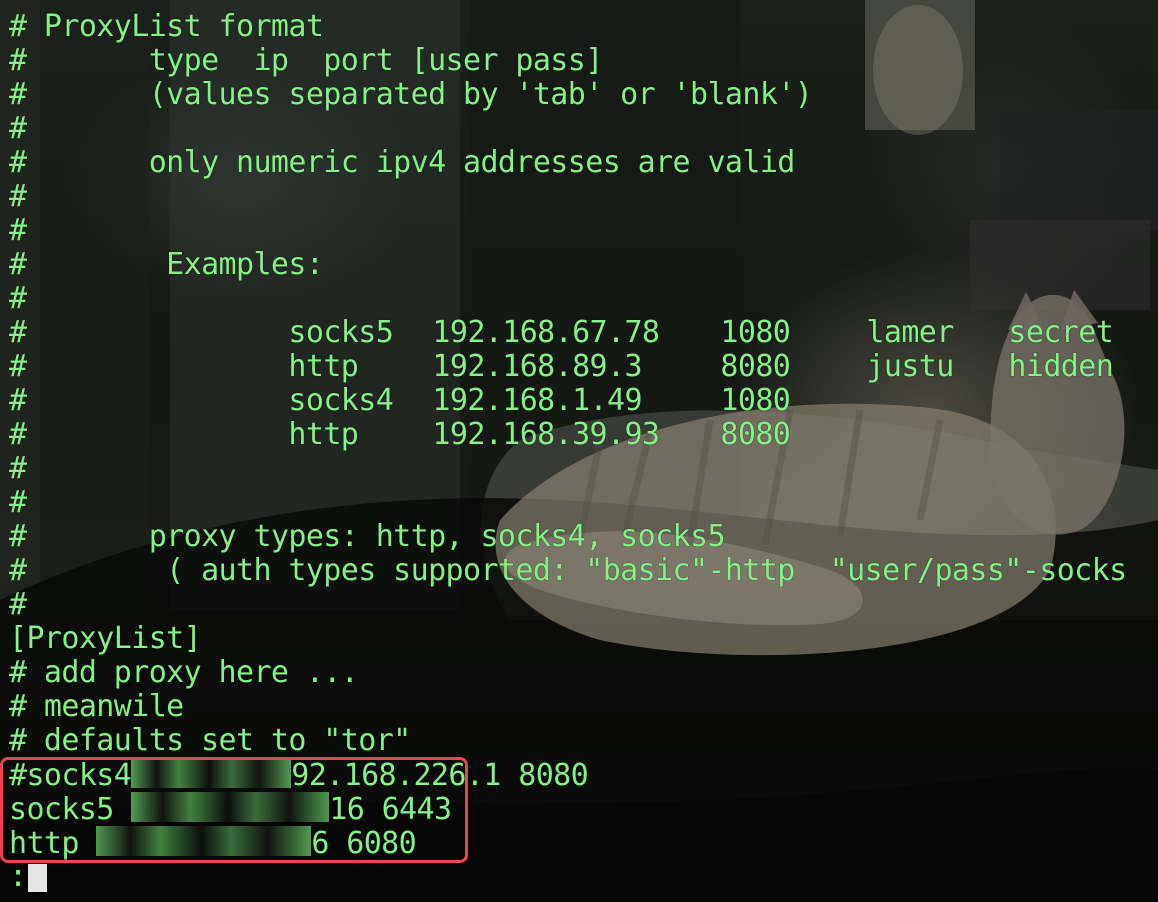  Describe the element at coordinates (546, 434) in the screenshot. I see `example-ip: 192.168.39.93` at that location.